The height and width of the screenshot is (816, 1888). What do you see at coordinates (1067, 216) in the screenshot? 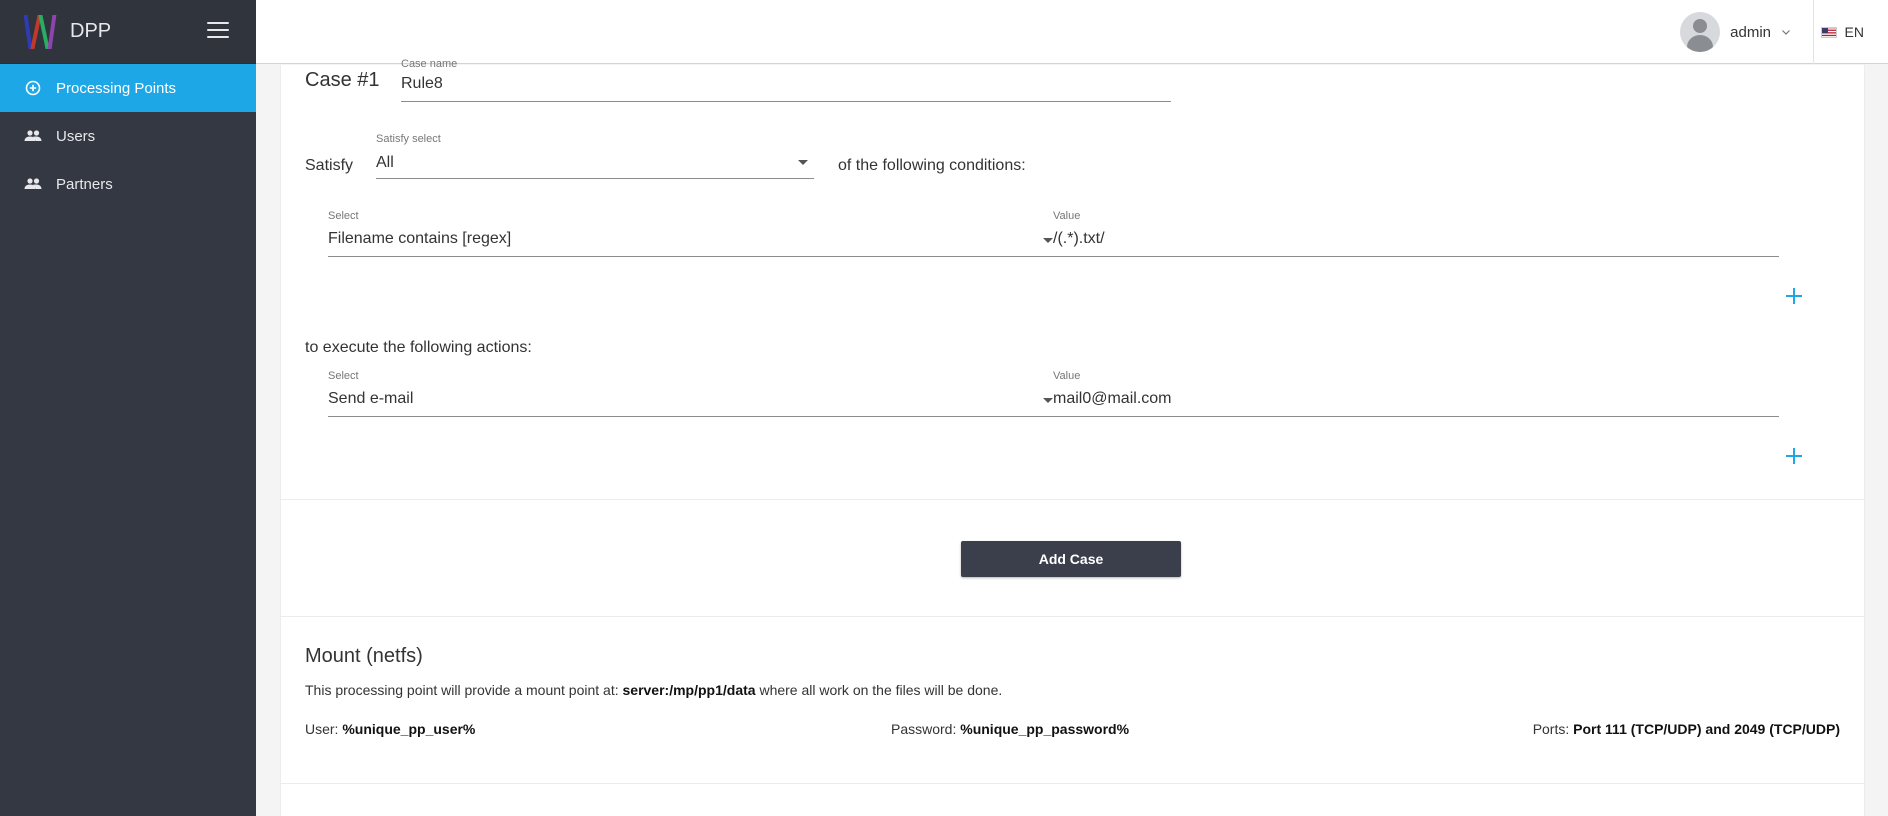
I see `condition-value-label: Value` at bounding box center [1067, 216].